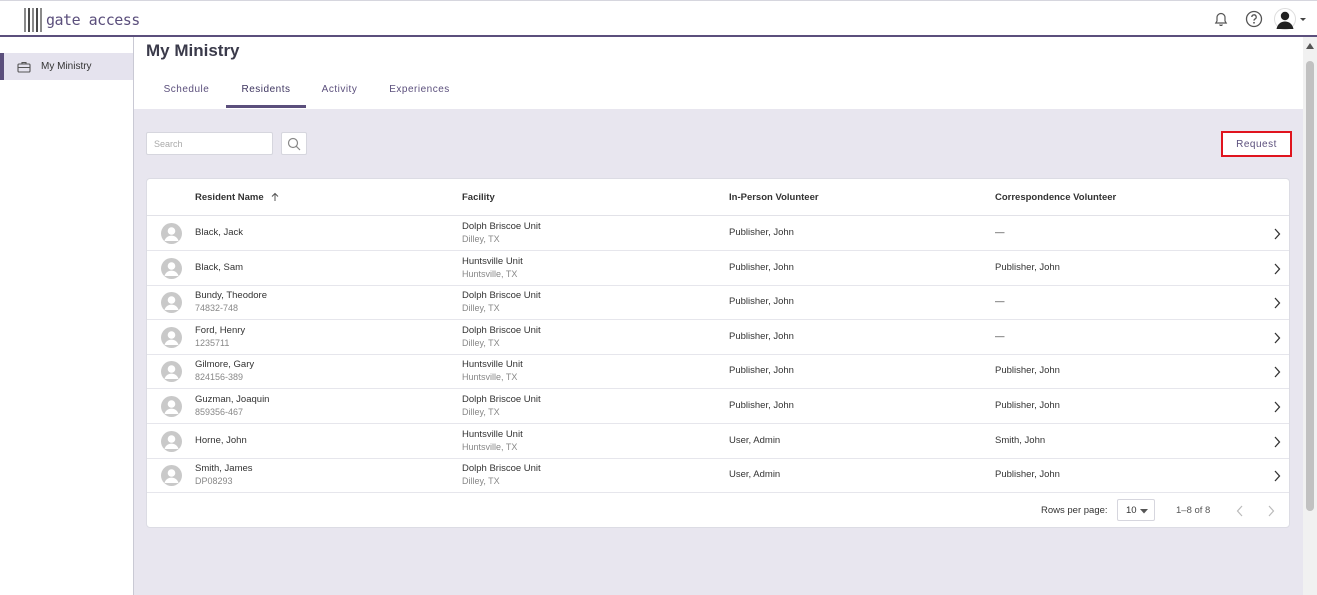 The image size is (1317, 595). Describe the element at coordinates (1271, 511) in the screenshot. I see `next-page-icon` at that location.